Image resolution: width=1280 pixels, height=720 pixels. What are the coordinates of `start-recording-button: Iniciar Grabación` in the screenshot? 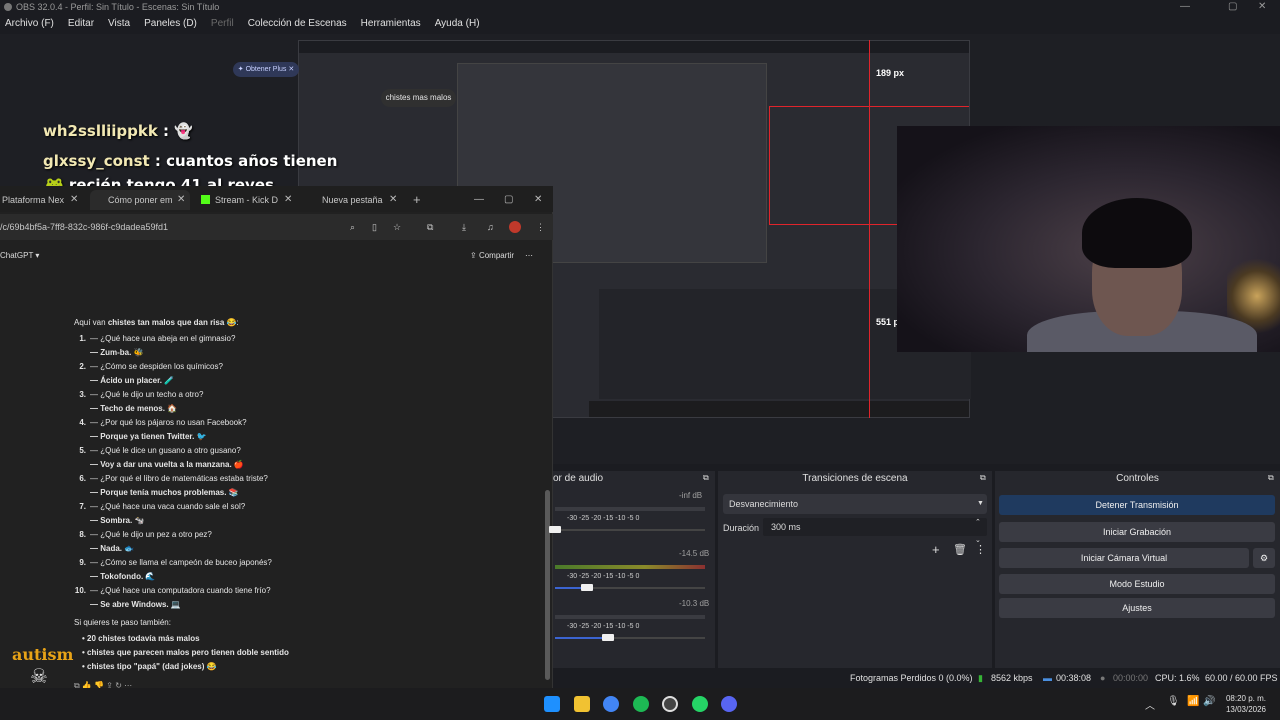 It's located at (1137, 532).